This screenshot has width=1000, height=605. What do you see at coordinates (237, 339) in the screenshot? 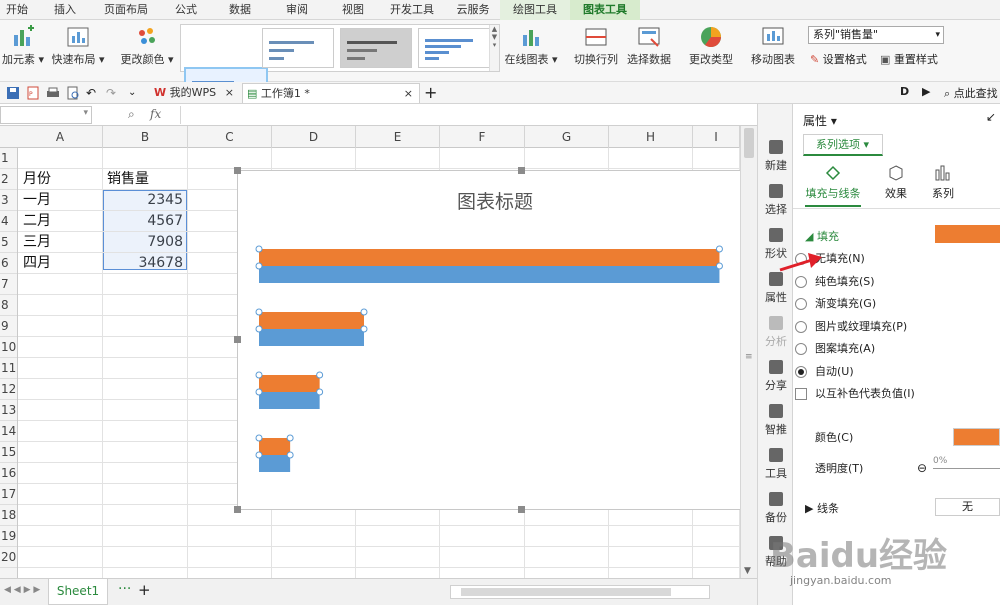
I see `resize-handle-w` at bounding box center [237, 339].